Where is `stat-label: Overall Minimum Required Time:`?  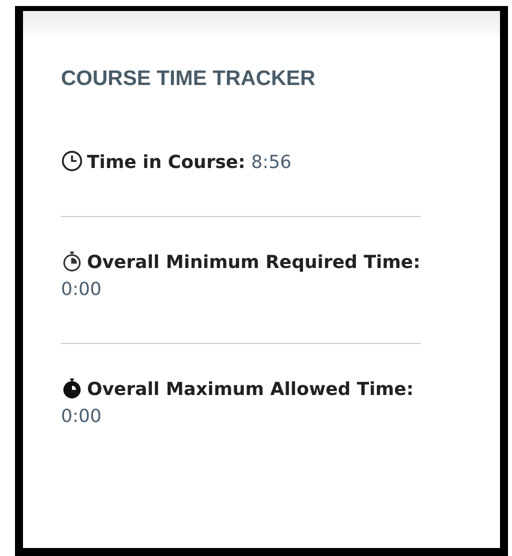
stat-label: Overall Minimum Required Time: is located at coordinates (253, 262).